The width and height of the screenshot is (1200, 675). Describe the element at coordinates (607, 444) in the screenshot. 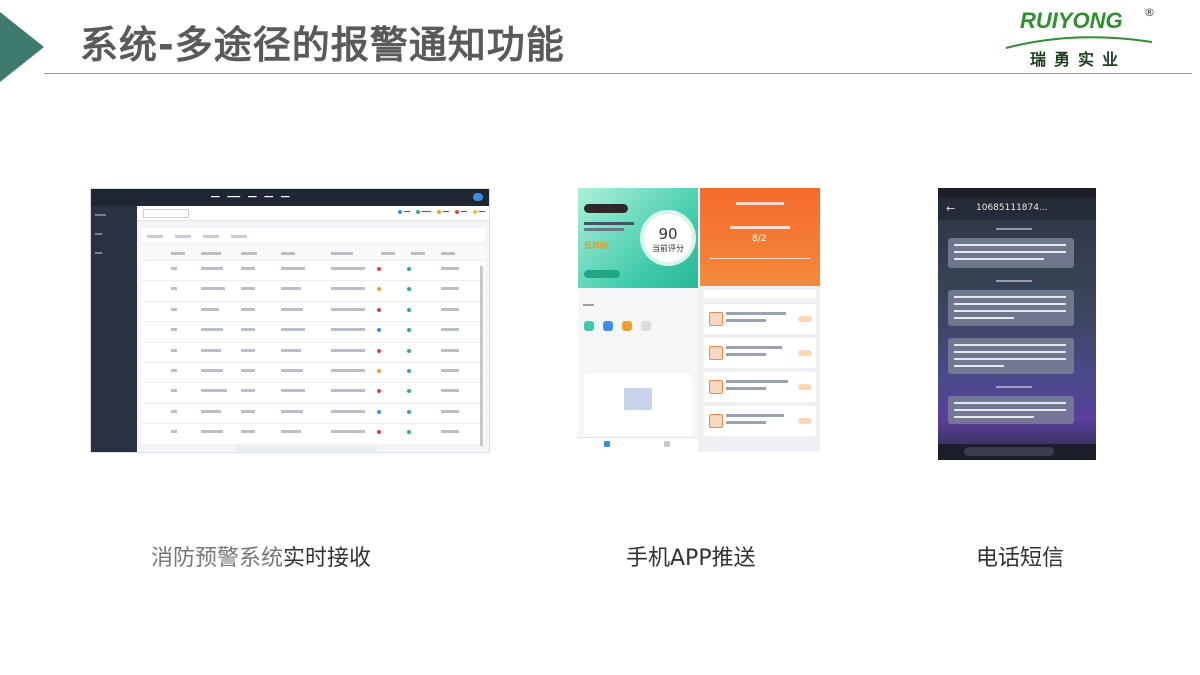

I see `home-tab-icon` at that location.